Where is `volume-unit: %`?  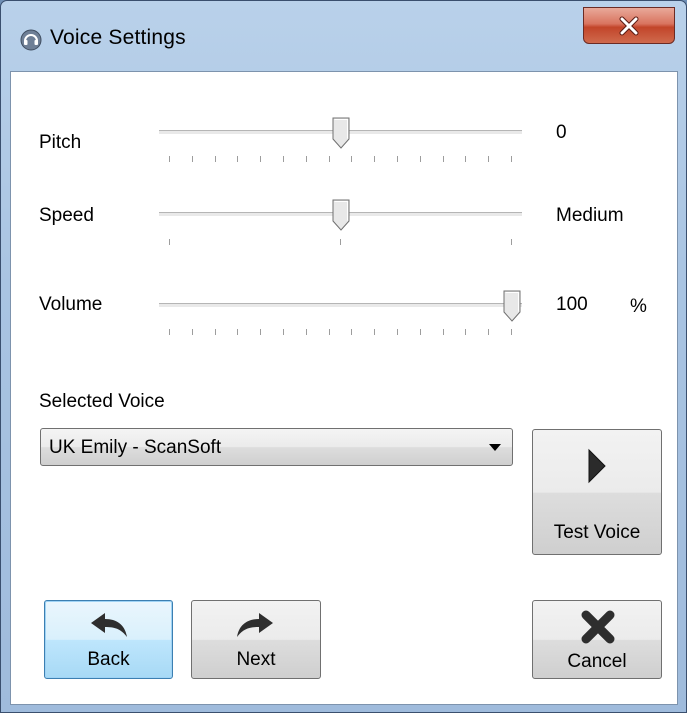
volume-unit: % is located at coordinates (638, 306).